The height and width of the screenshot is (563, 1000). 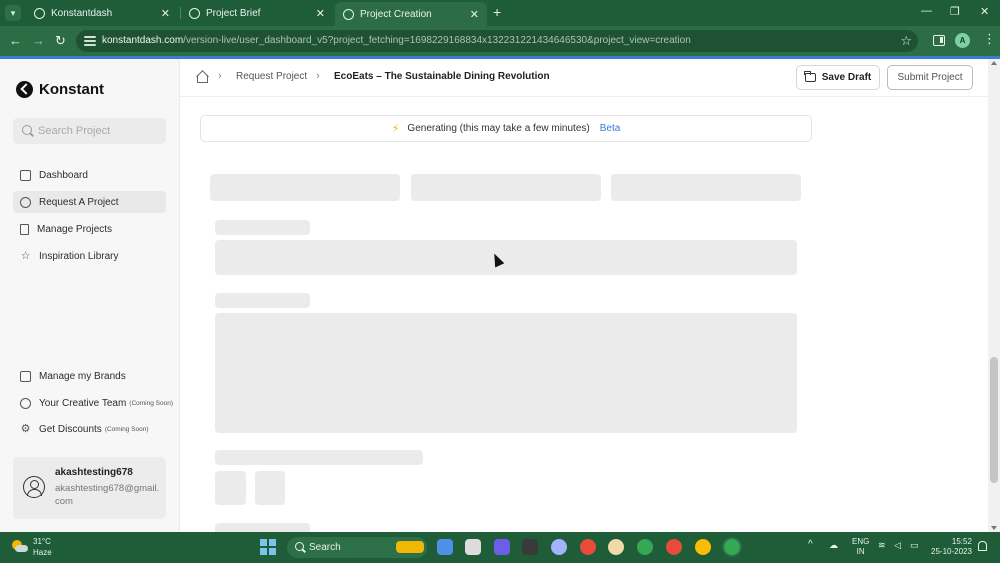 I want to click on folder-icon, so click(x=810, y=76).